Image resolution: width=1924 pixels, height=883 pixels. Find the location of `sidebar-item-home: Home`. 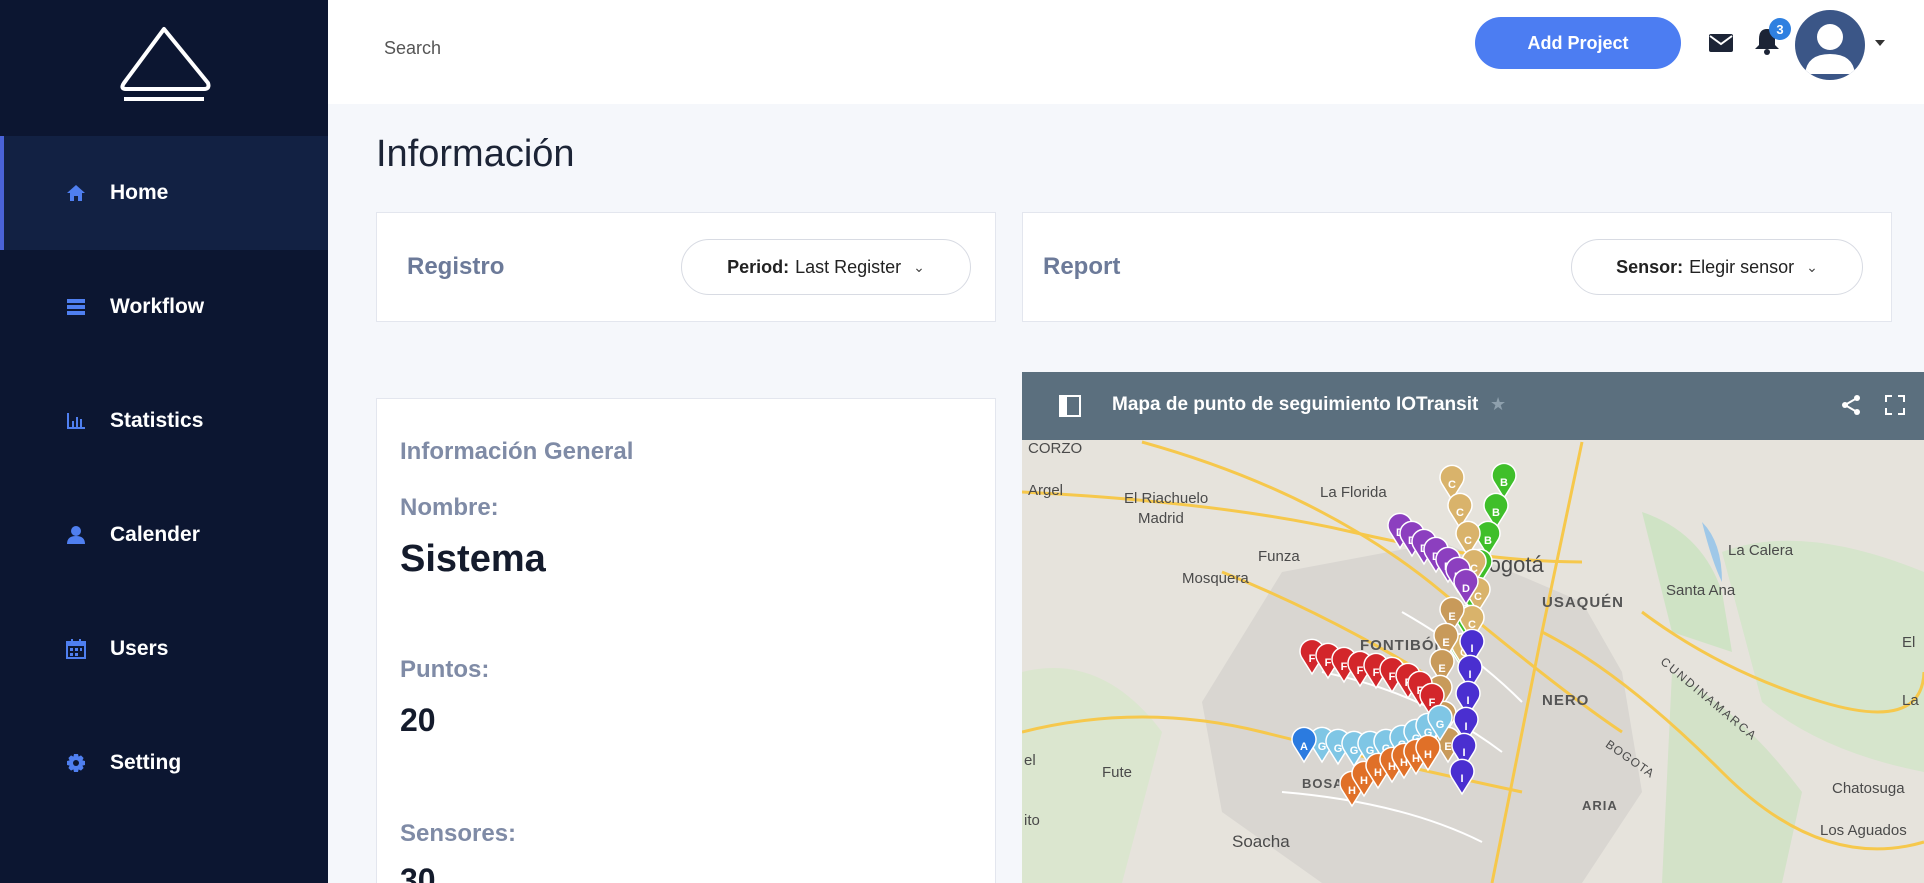

sidebar-item-home: Home is located at coordinates (164, 193).